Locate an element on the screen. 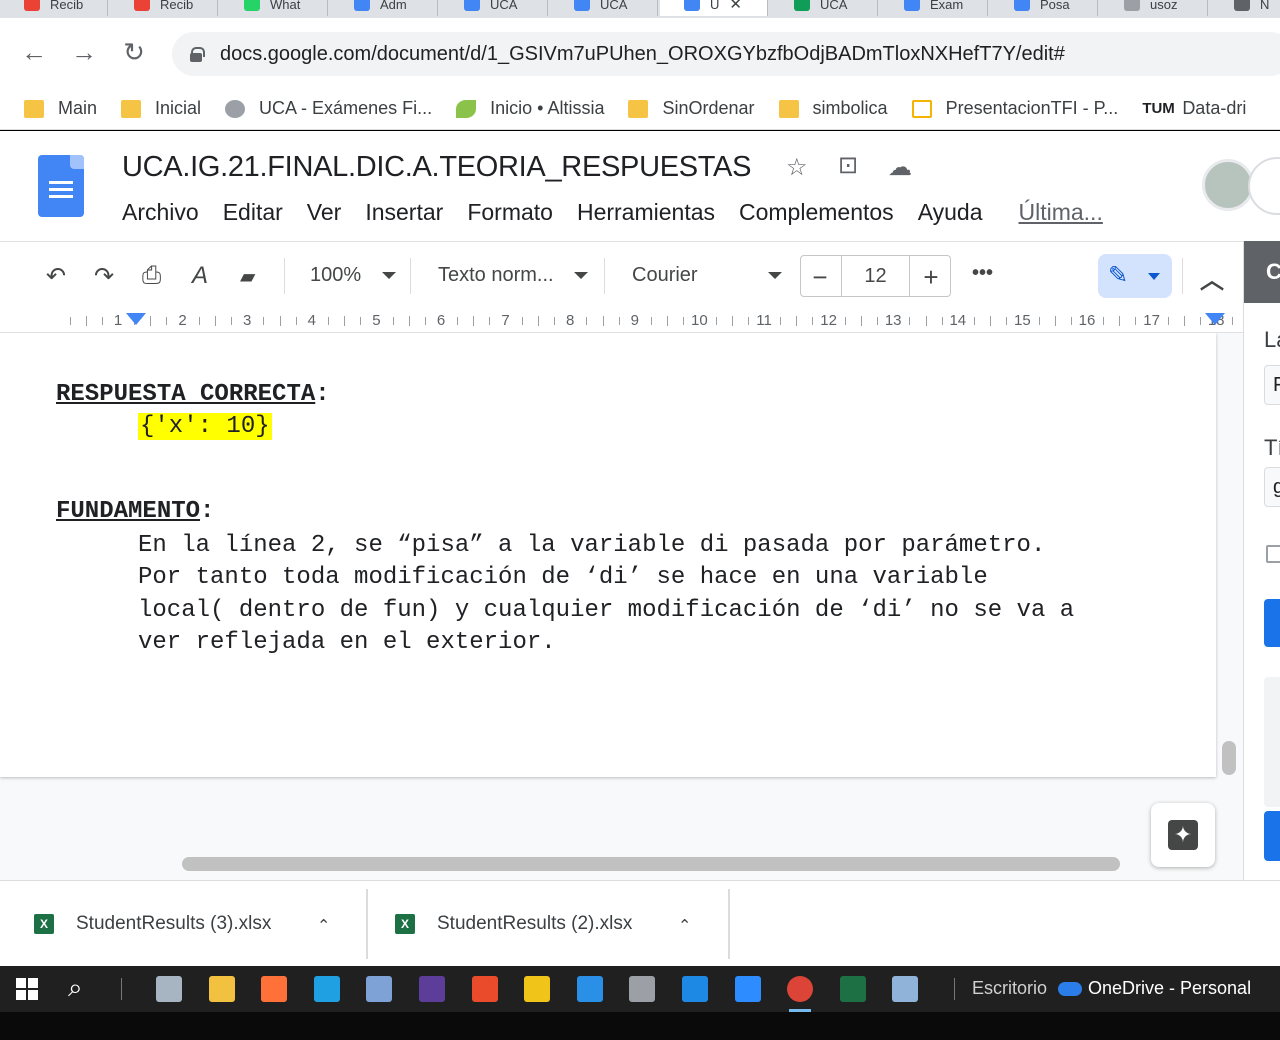 This screenshot has width=1280, height=1040. menu-editar: Editar is located at coordinates (253, 212).